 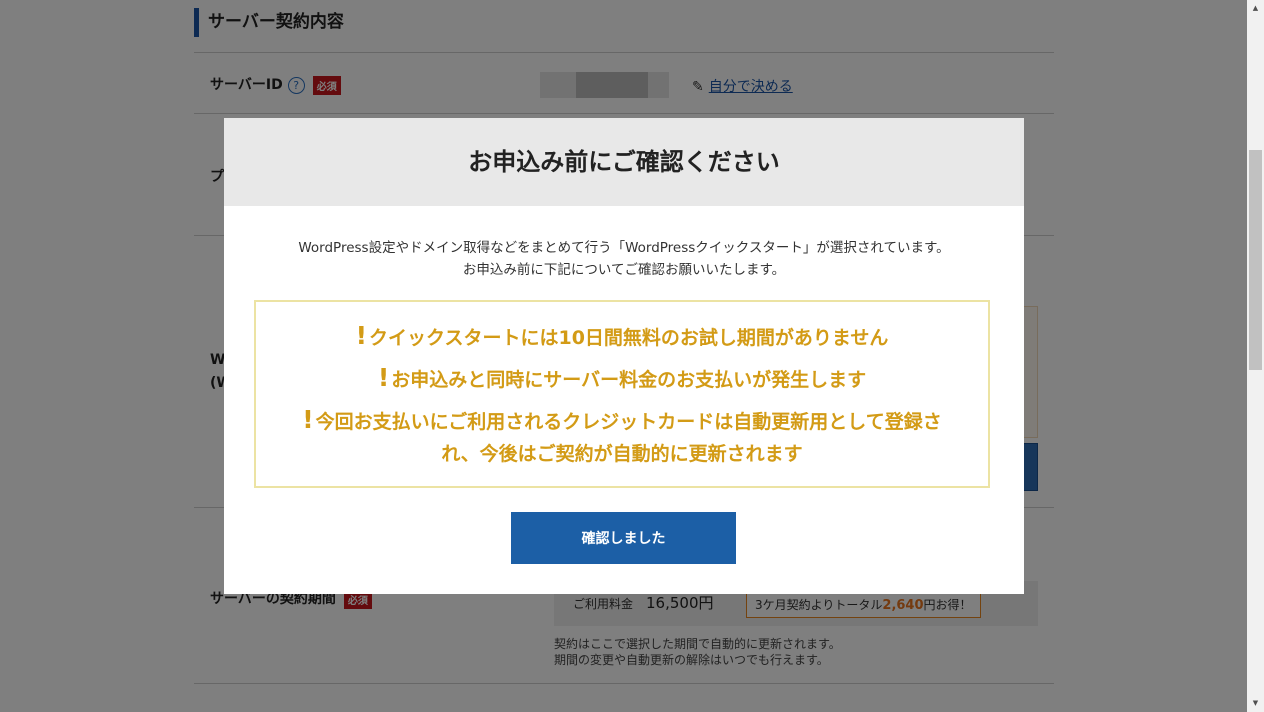 I want to click on modal-title: お申込み前にご確認ください, so click(x=624, y=162).